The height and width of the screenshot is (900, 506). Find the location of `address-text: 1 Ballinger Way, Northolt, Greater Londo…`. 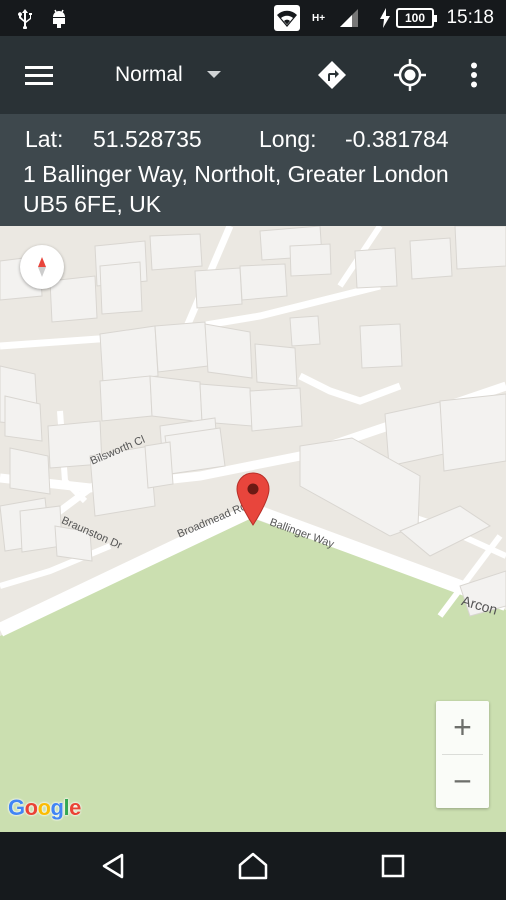

address-text: 1 Ballinger Way, Northolt, Greater Londo… is located at coordinates (236, 189).